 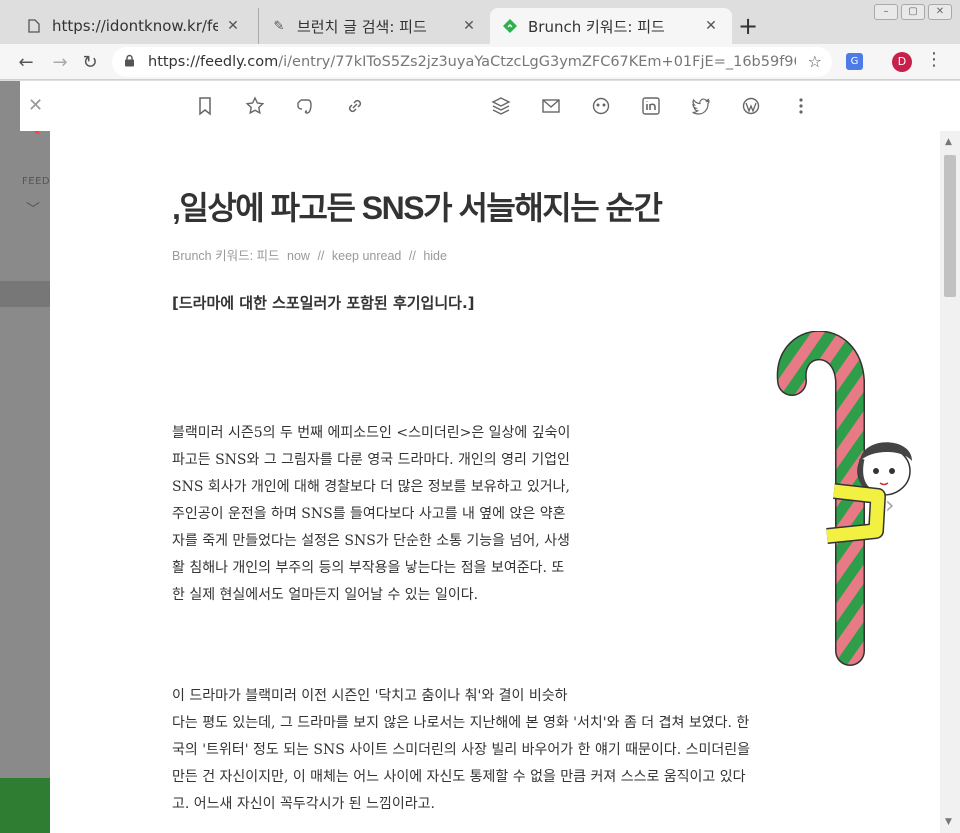 I want to click on bookmark-star-icon: ☆, so click(x=815, y=61).